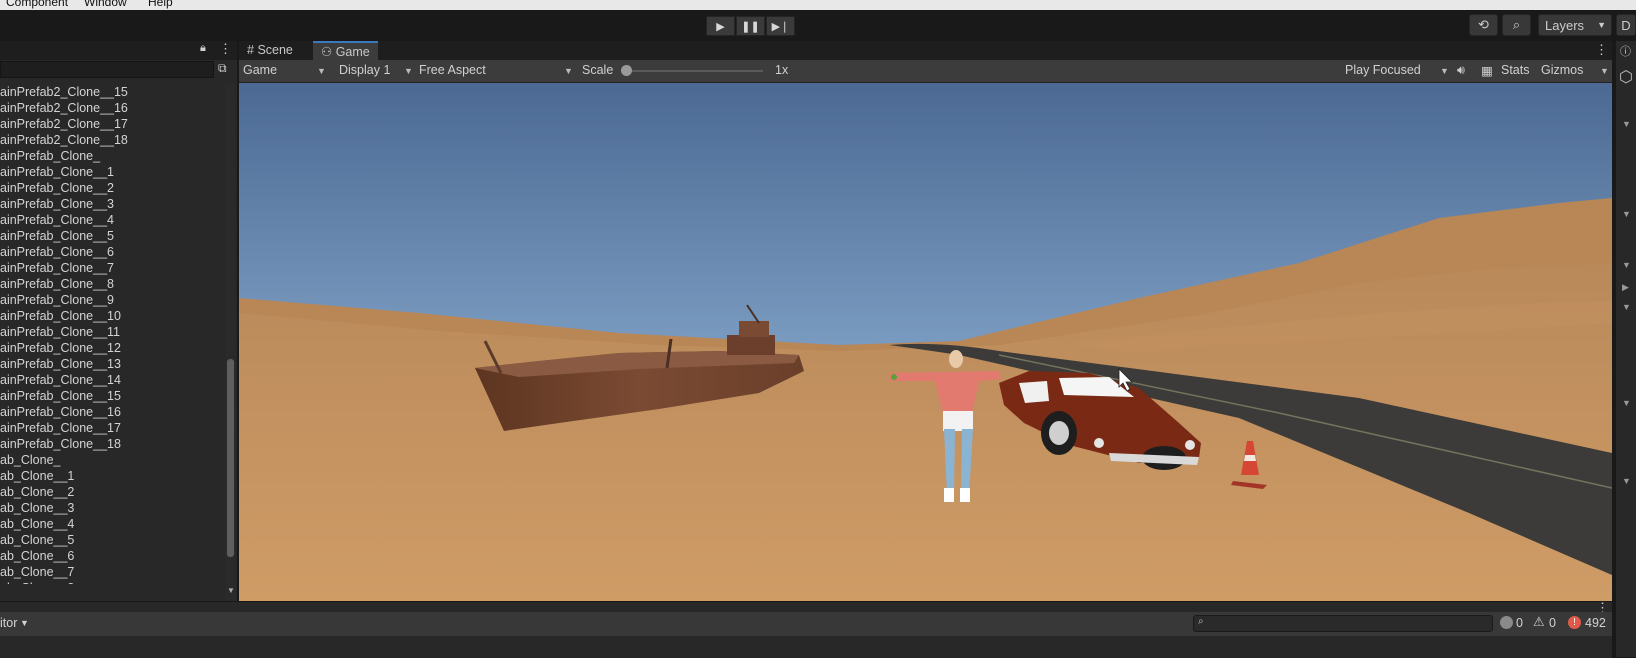  Describe the element at coordinates (1562, 70) in the screenshot. I see `gizmos-button: Gizmos` at that location.